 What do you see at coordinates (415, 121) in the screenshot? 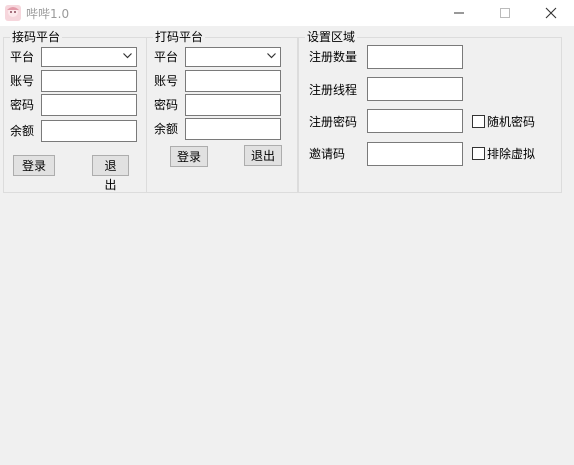
I see `reg-password-input` at bounding box center [415, 121].